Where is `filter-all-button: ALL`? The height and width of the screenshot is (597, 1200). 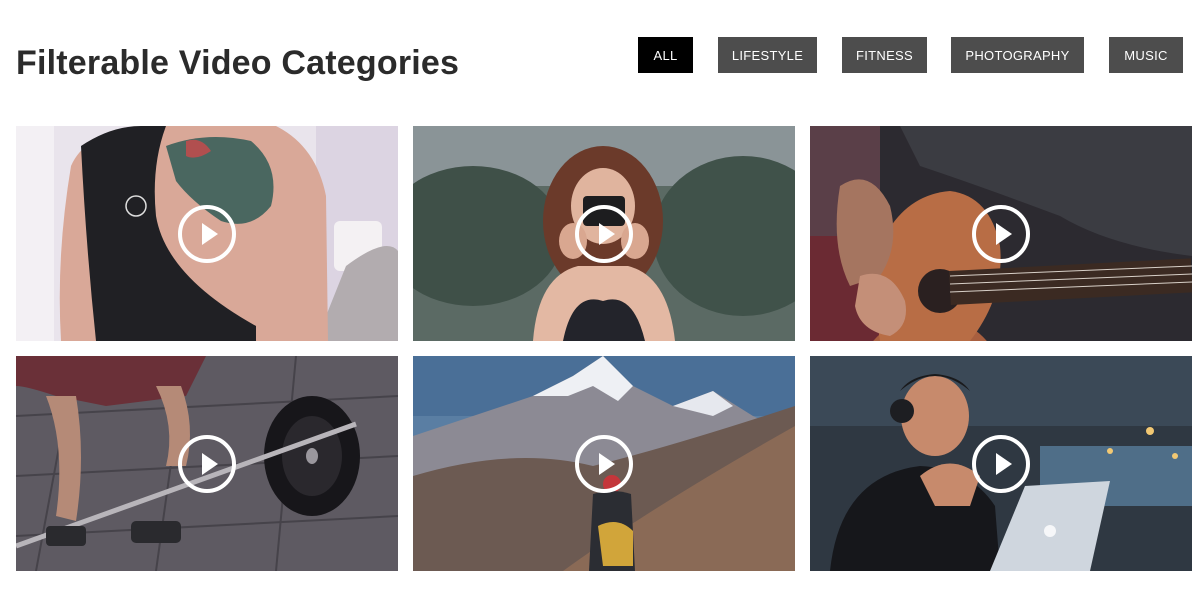 filter-all-button: ALL is located at coordinates (665, 55).